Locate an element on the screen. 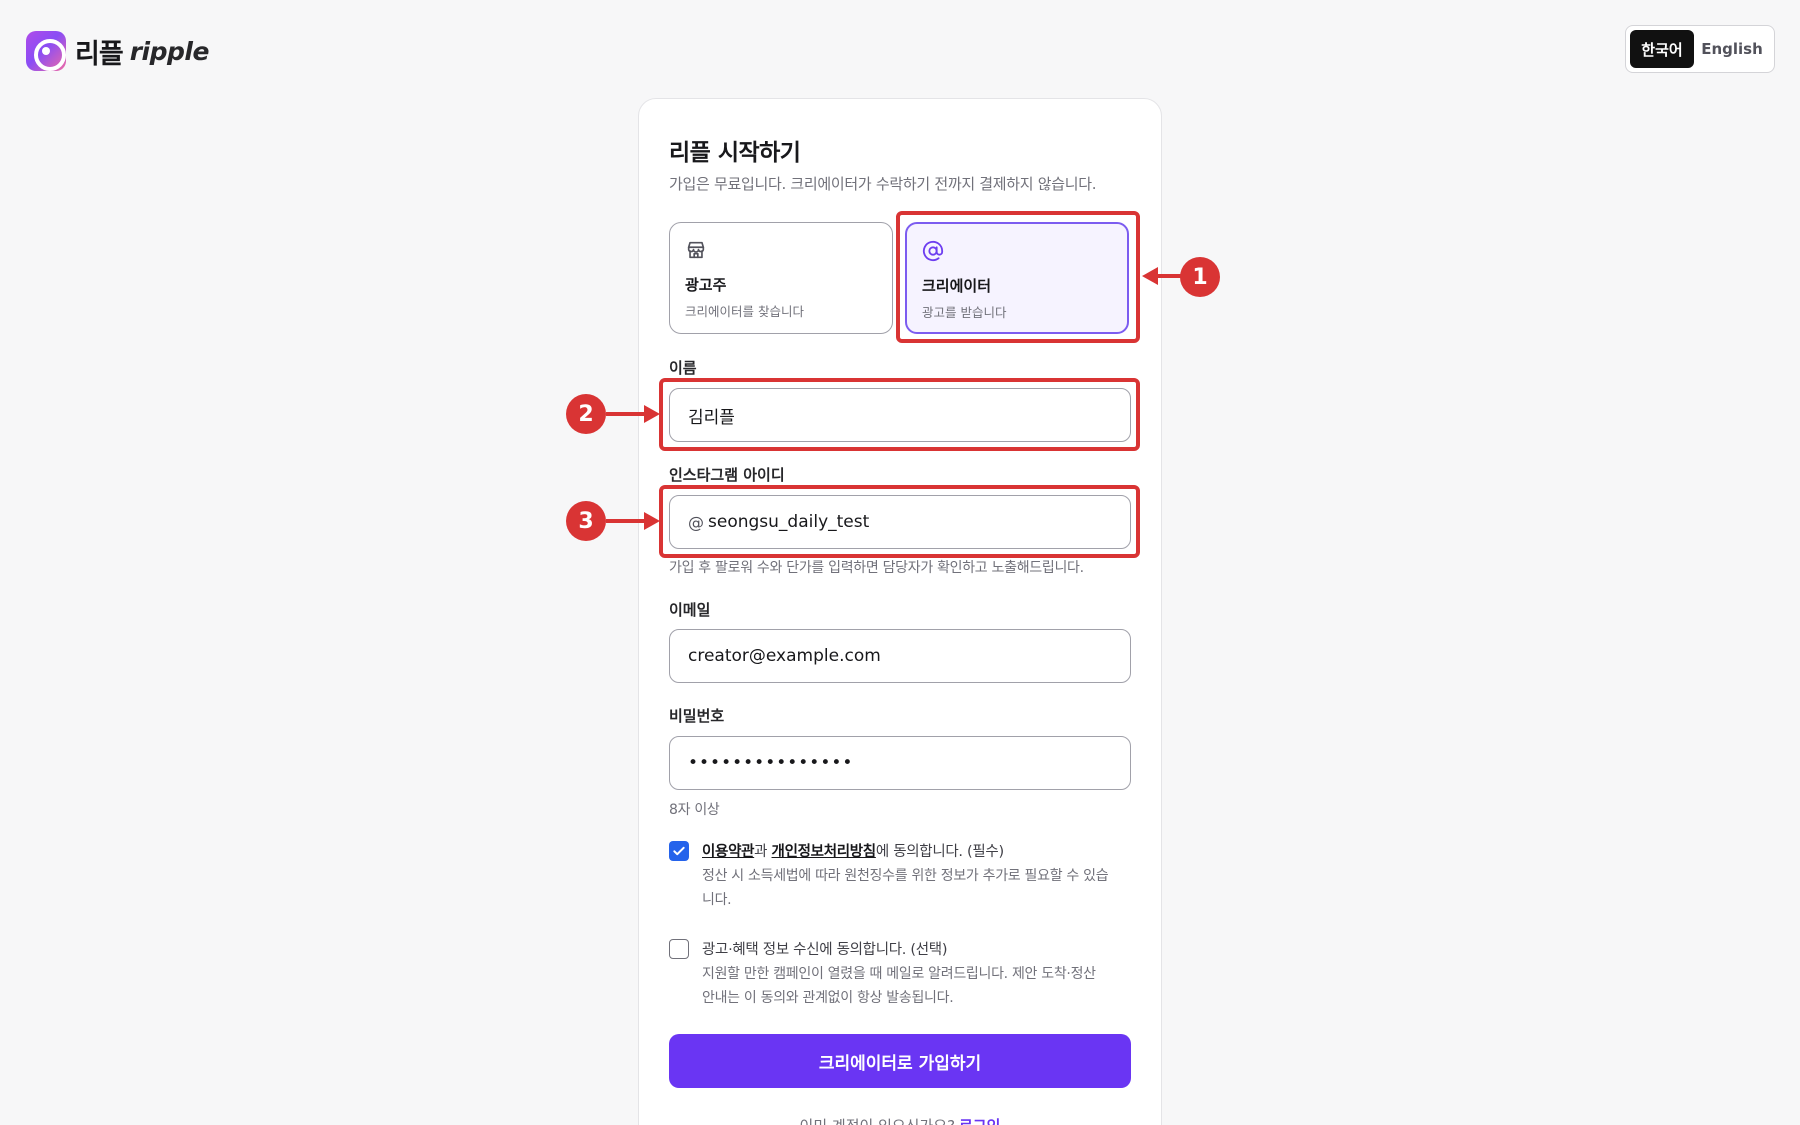 This screenshot has width=1800, height=1125. email-input-value: creator@example.com is located at coordinates (784, 656).